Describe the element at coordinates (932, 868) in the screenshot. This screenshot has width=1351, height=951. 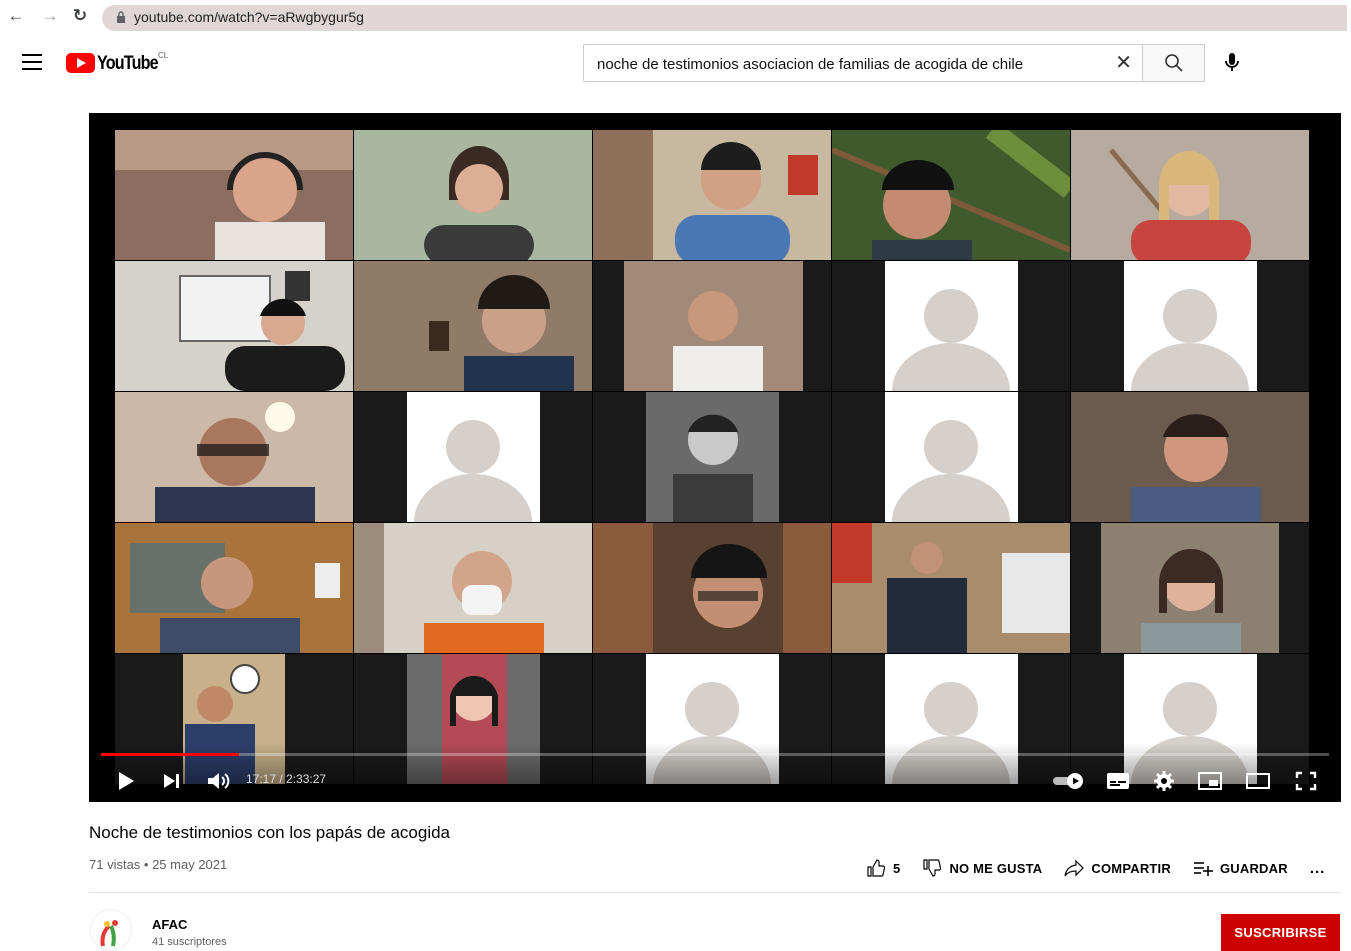
I see `thumbs-down-icon` at that location.